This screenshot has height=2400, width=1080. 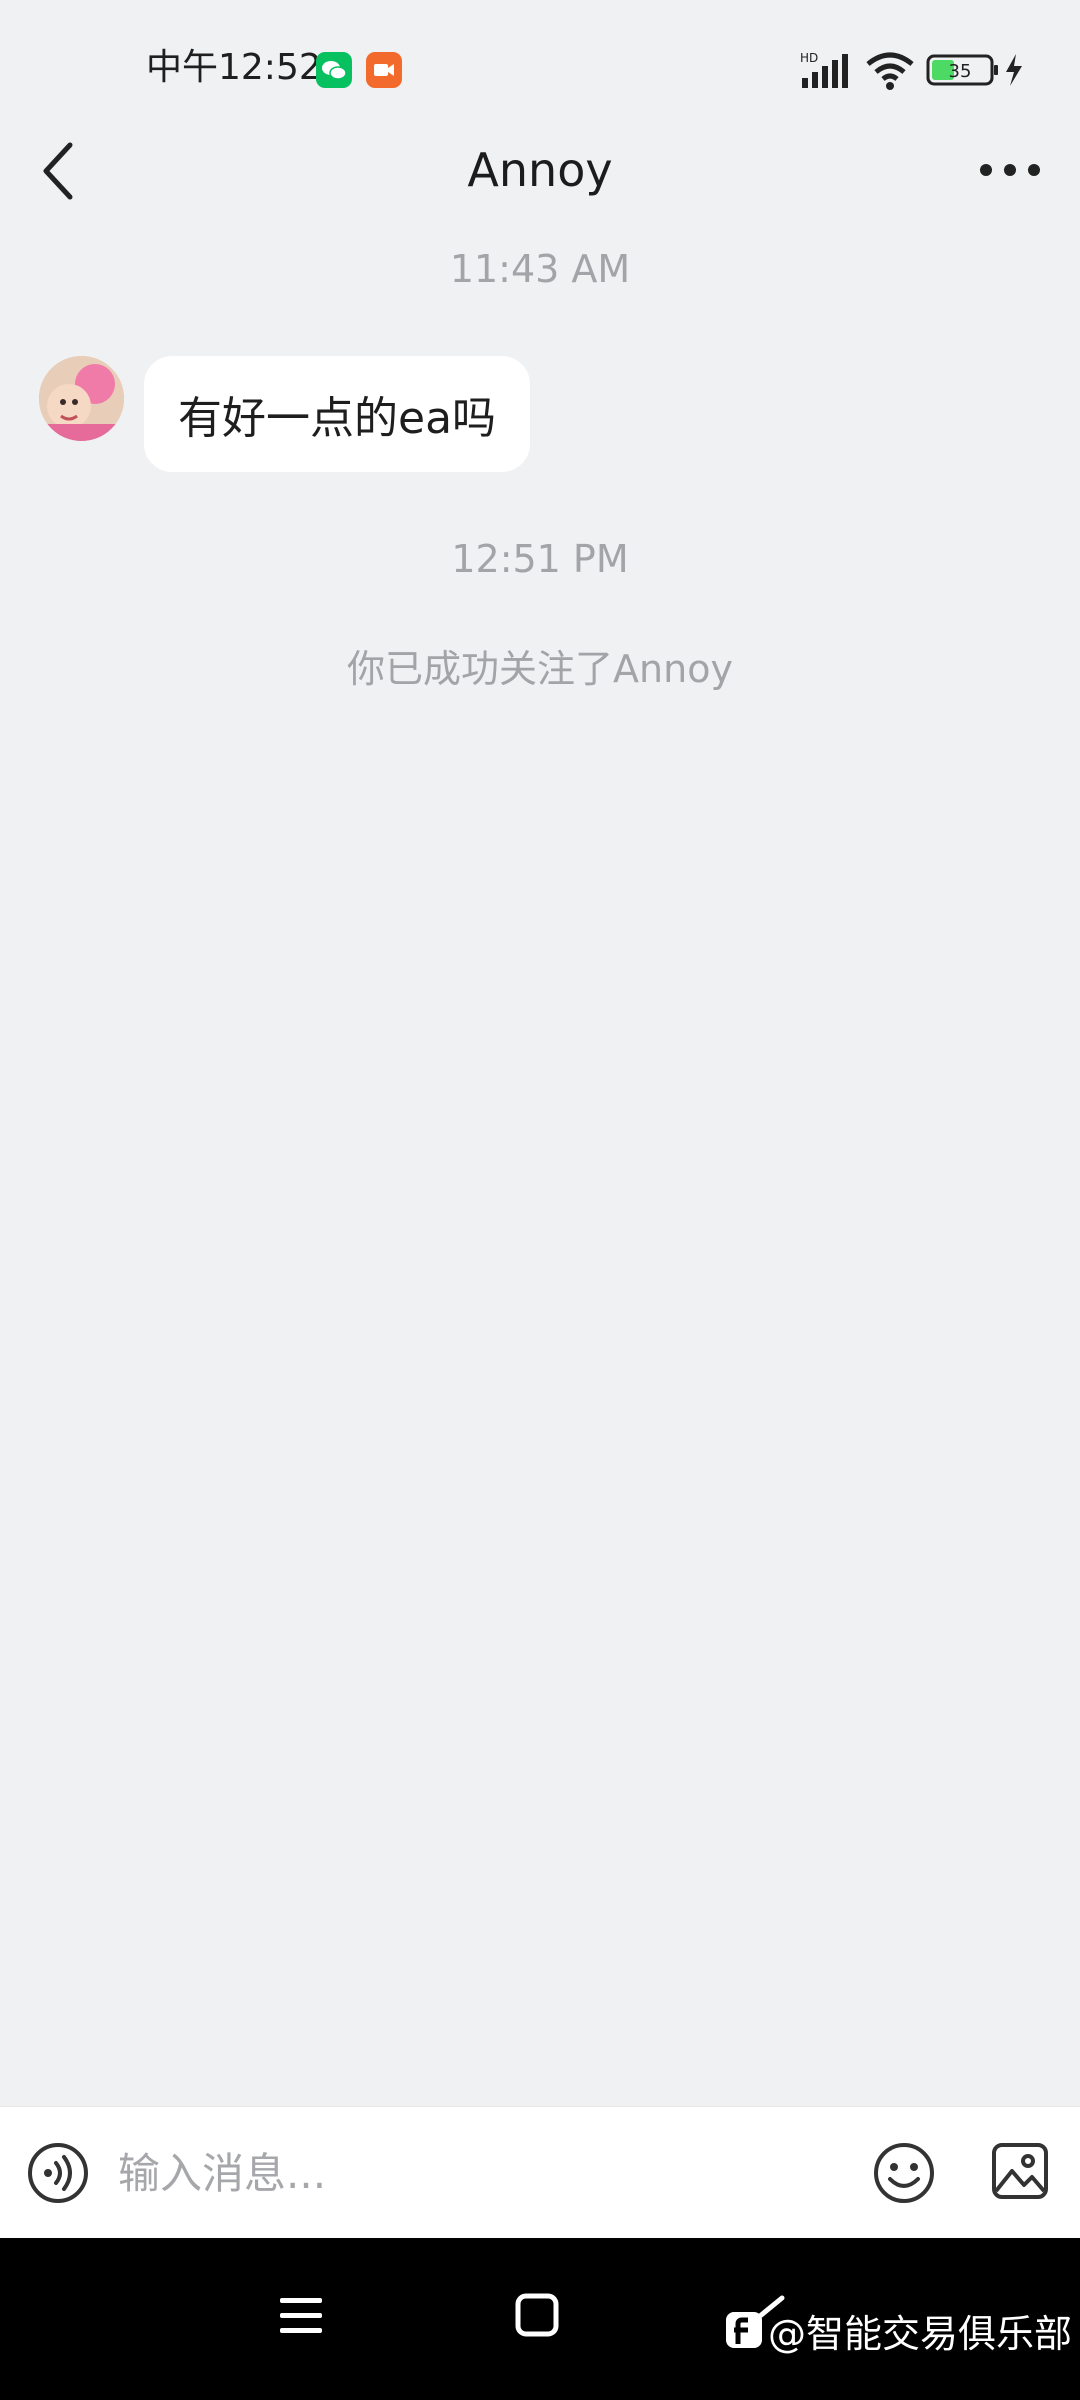 I want to click on svg-text: 35, so click(x=960, y=71).